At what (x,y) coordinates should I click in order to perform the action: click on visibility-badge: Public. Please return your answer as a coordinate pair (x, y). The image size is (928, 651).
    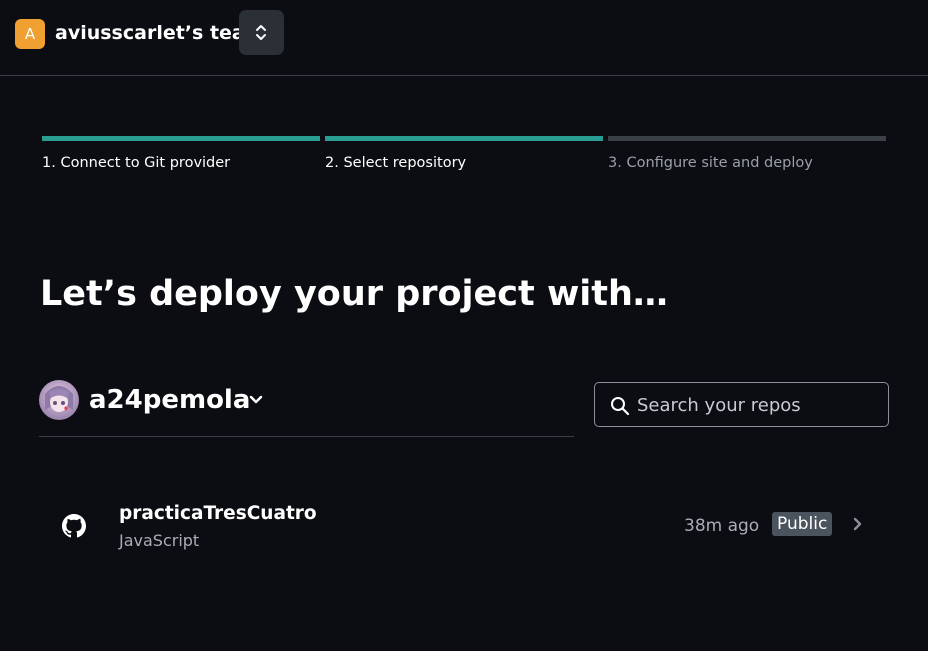
    Looking at the image, I should click on (802, 524).